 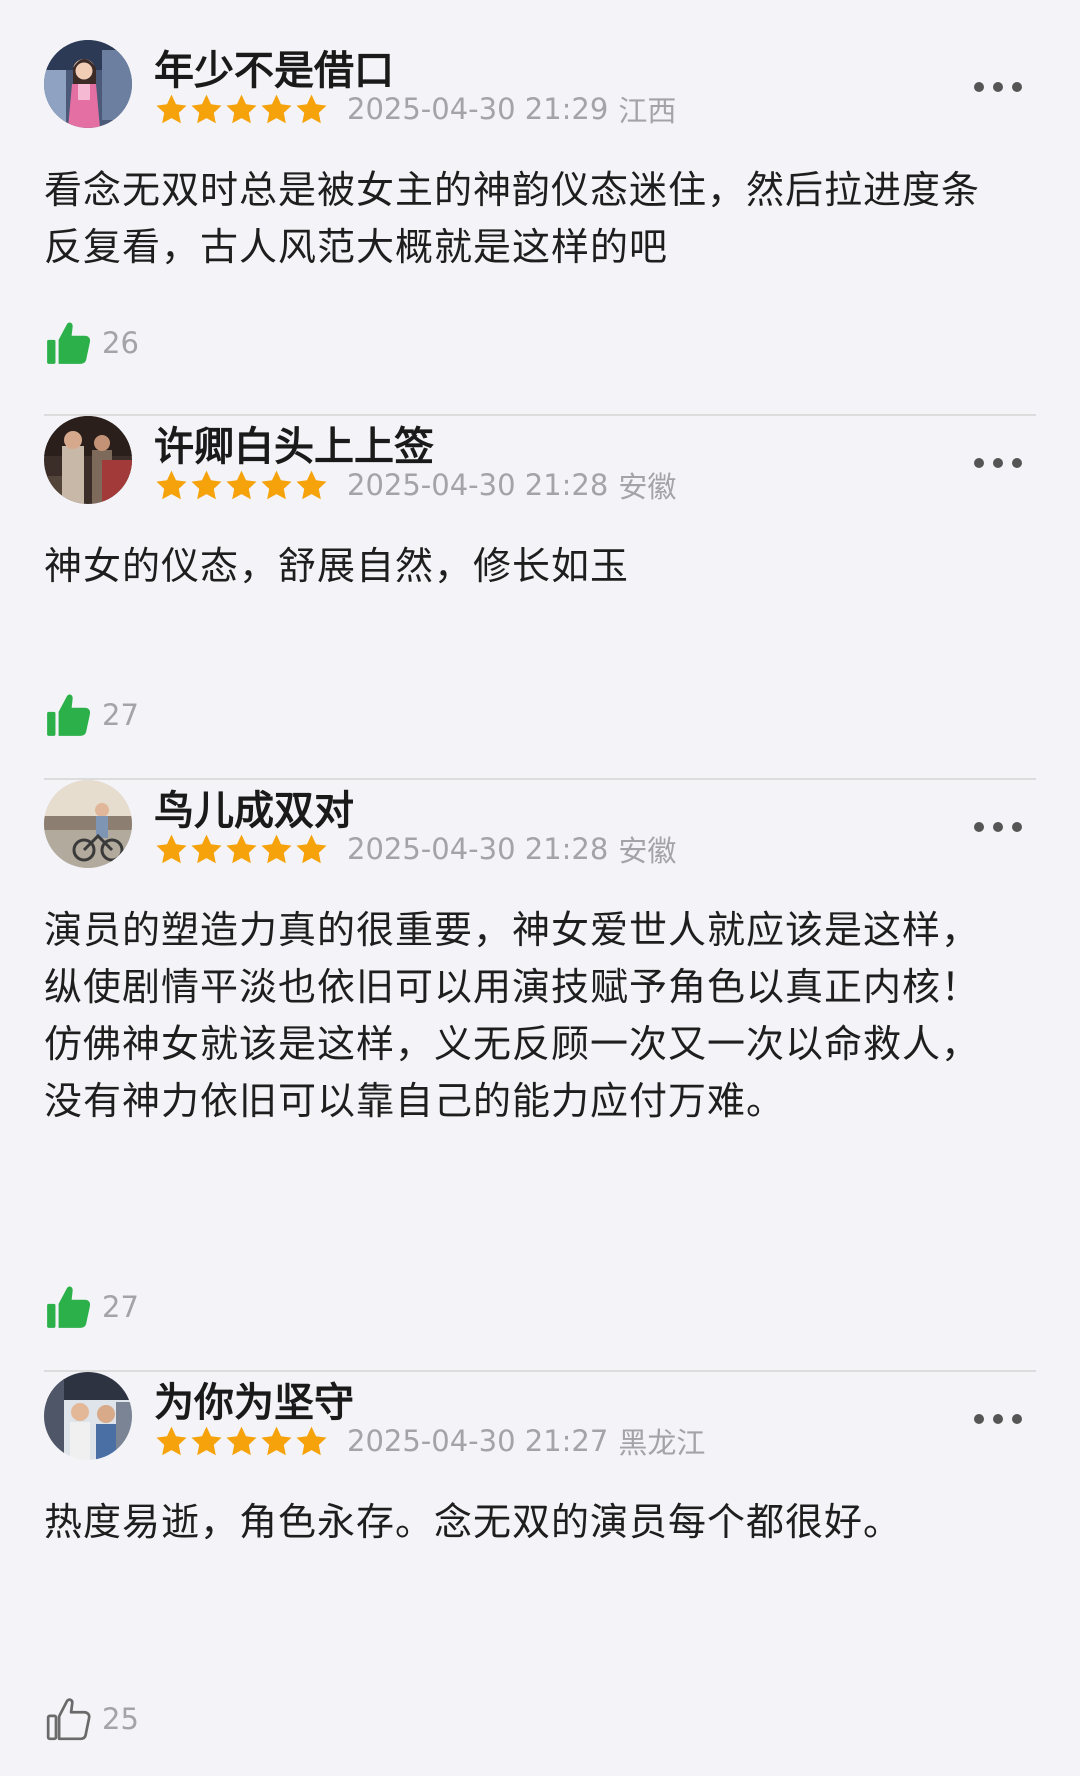 I want to click on comment-text: 看念无双时总是被女主的神韵仪态迷住，然后拉进度条反复看，古人风范大概就是这样的吧, so click(x=512, y=218).